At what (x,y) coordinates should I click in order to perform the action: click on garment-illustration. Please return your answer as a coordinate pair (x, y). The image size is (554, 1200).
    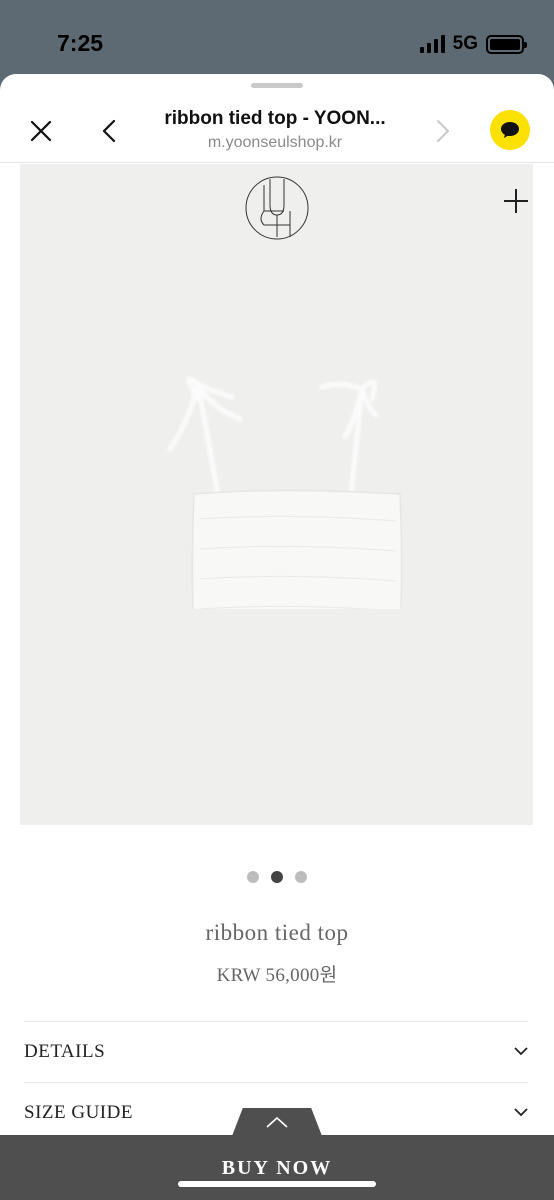
    Looking at the image, I should click on (285, 492).